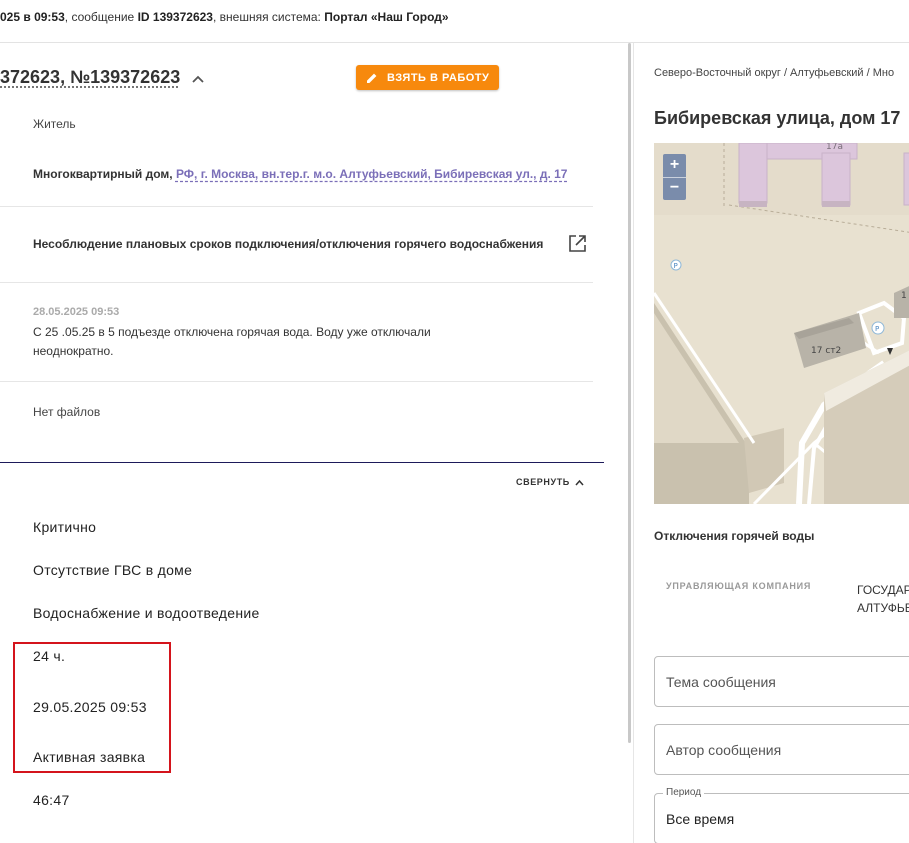  I want to click on management-company-label: УПРАВЛЯЮЩАЯ КОМПАНИЯ, so click(739, 586).